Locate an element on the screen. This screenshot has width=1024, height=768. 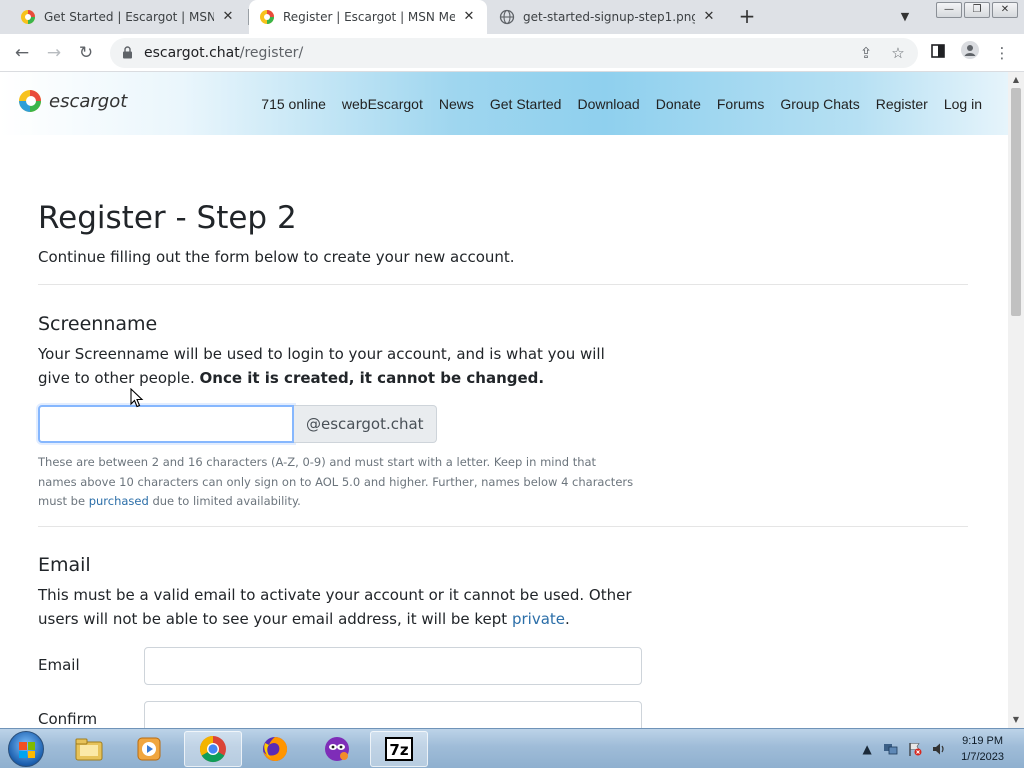
screenname-heading: Screenname is located at coordinates (98, 324).